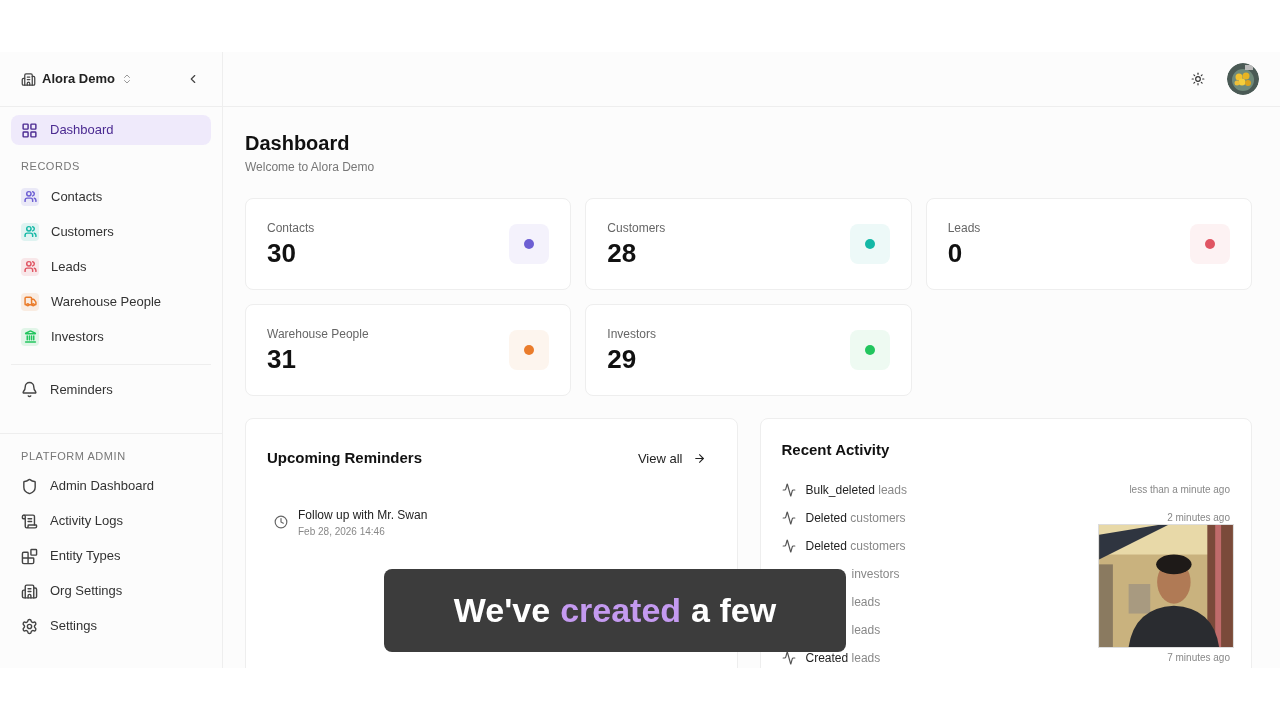  Describe the element at coordinates (622, 359) in the screenshot. I see `stat-value: 29` at that location.